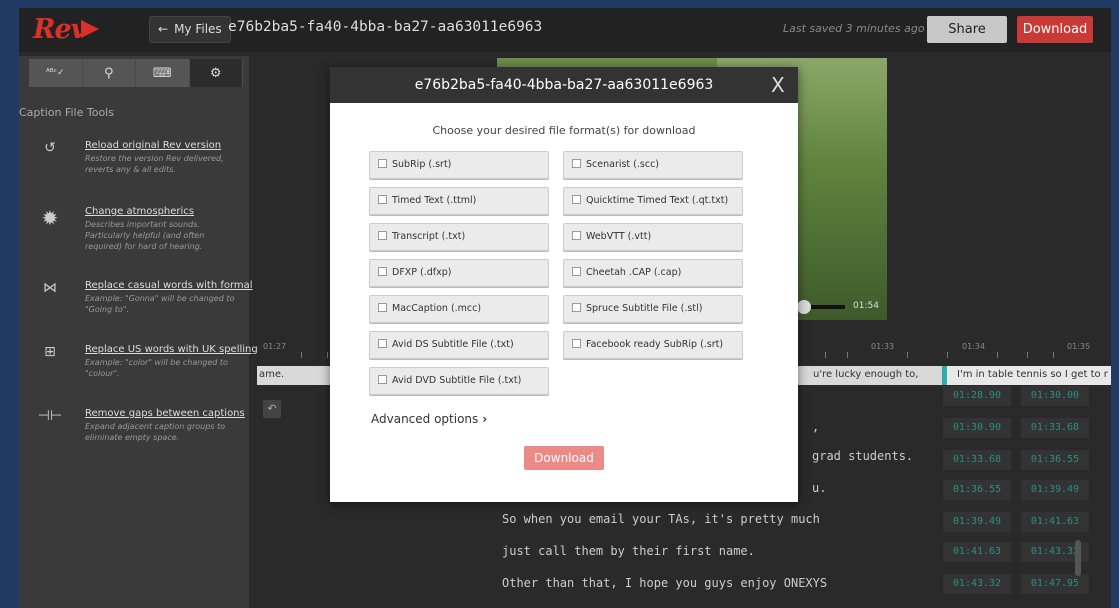 This screenshot has height=608, width=1119. What do you see at coordinates (153, 145) in the screenshot?
I see `tool-label: Reload original Rev version` at bounding box center [153, 145].